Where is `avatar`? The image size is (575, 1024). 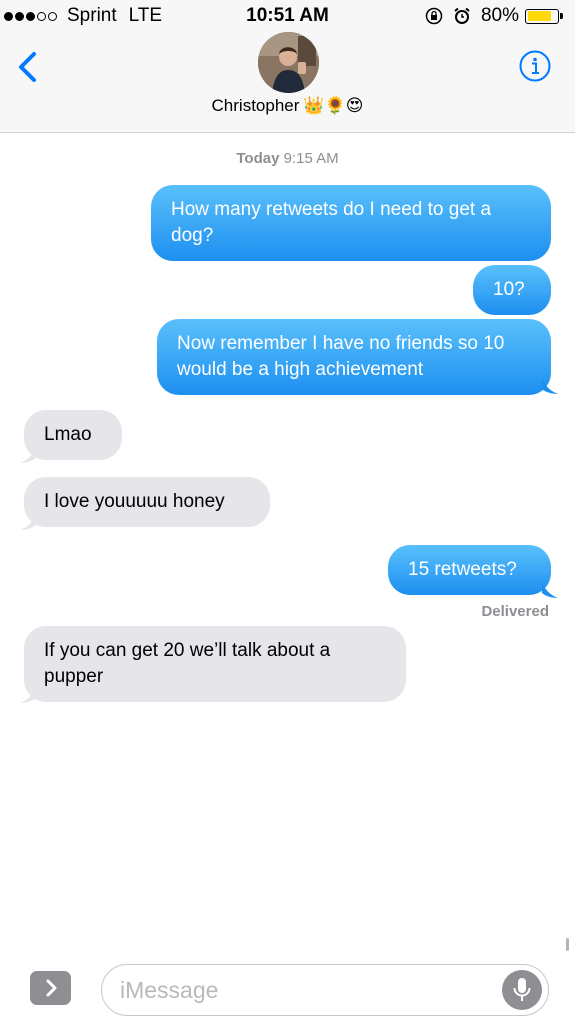 avatar is located at coordinates (288, 62).